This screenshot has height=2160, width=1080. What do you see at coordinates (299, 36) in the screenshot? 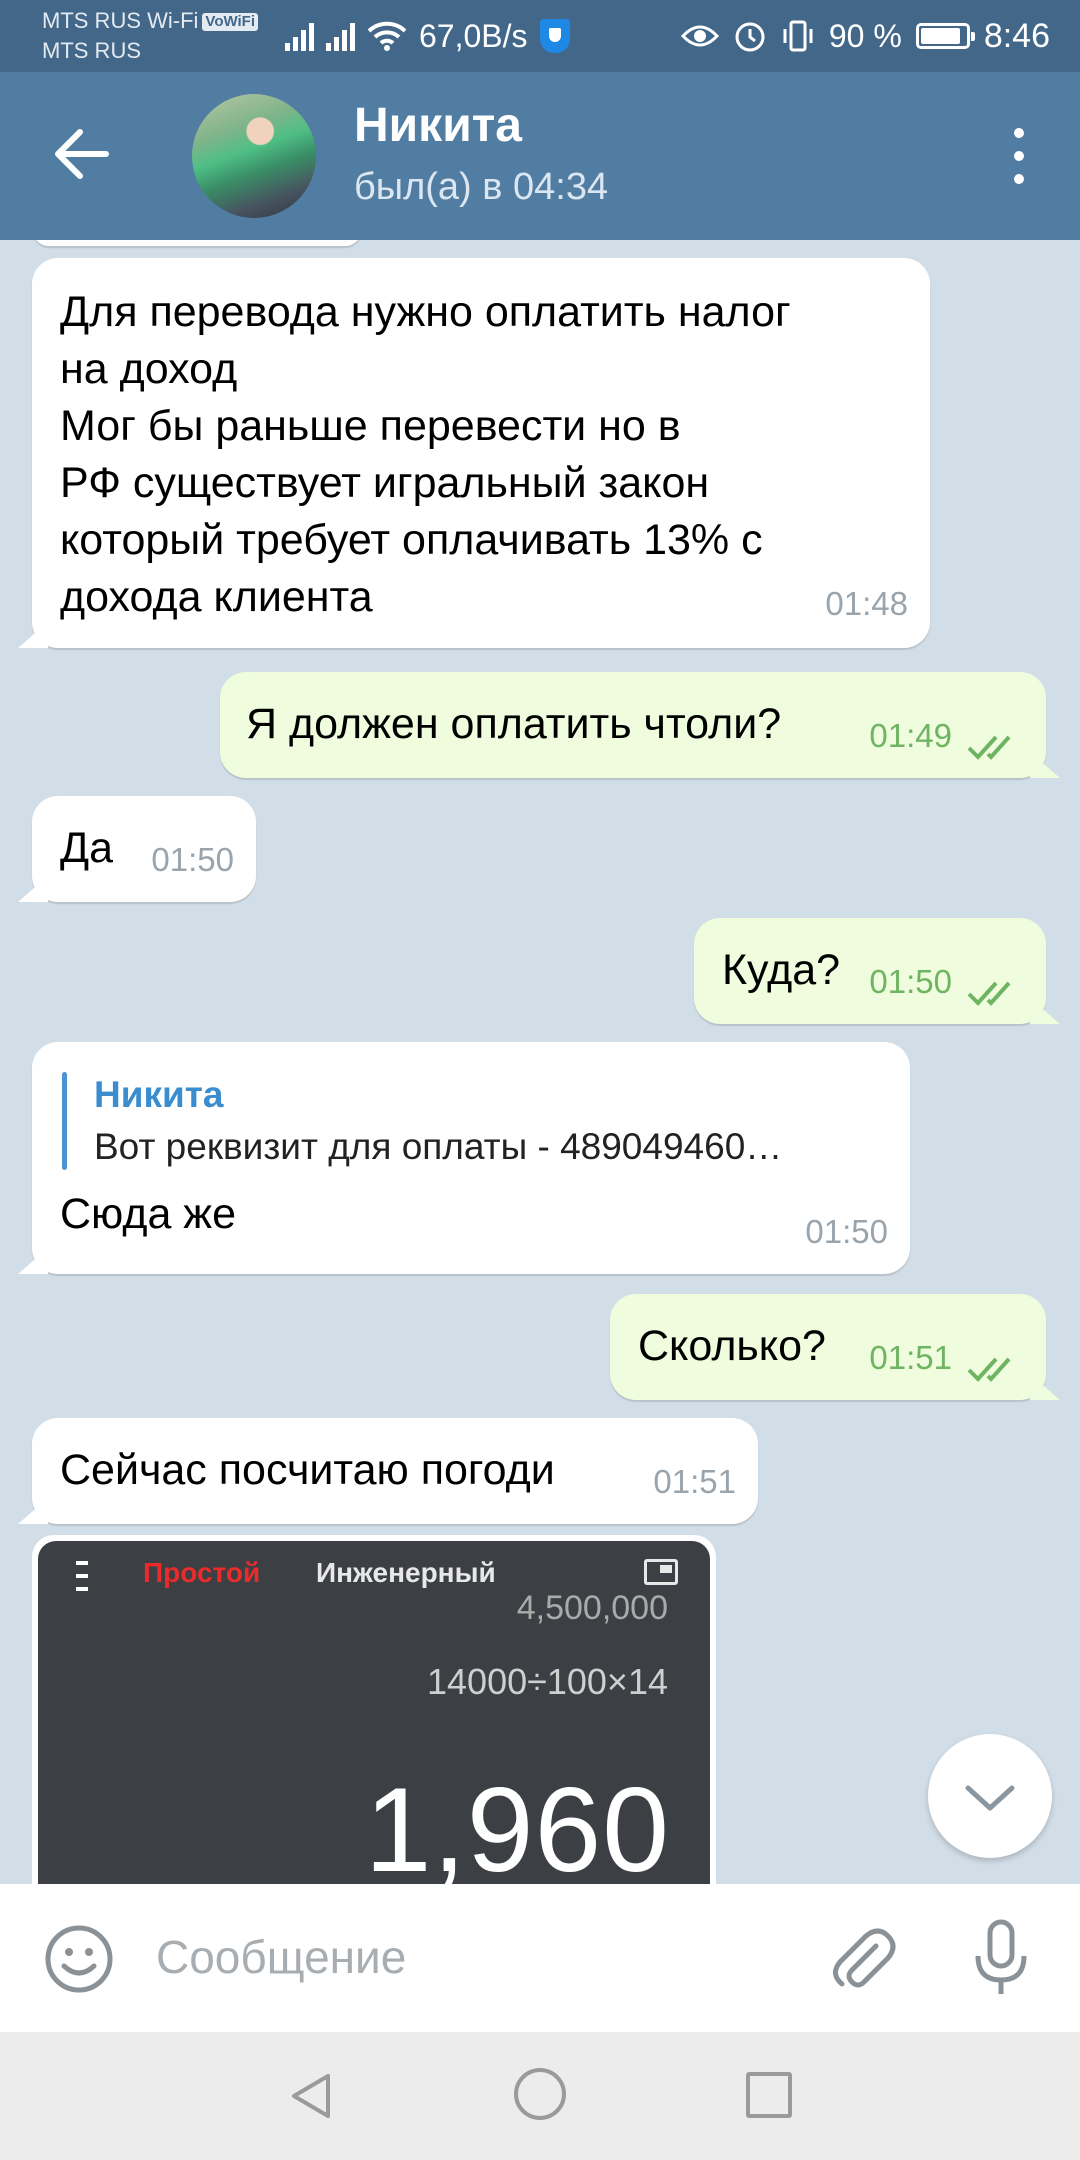
I see `signal-icon` at bounding box center [299, 36].